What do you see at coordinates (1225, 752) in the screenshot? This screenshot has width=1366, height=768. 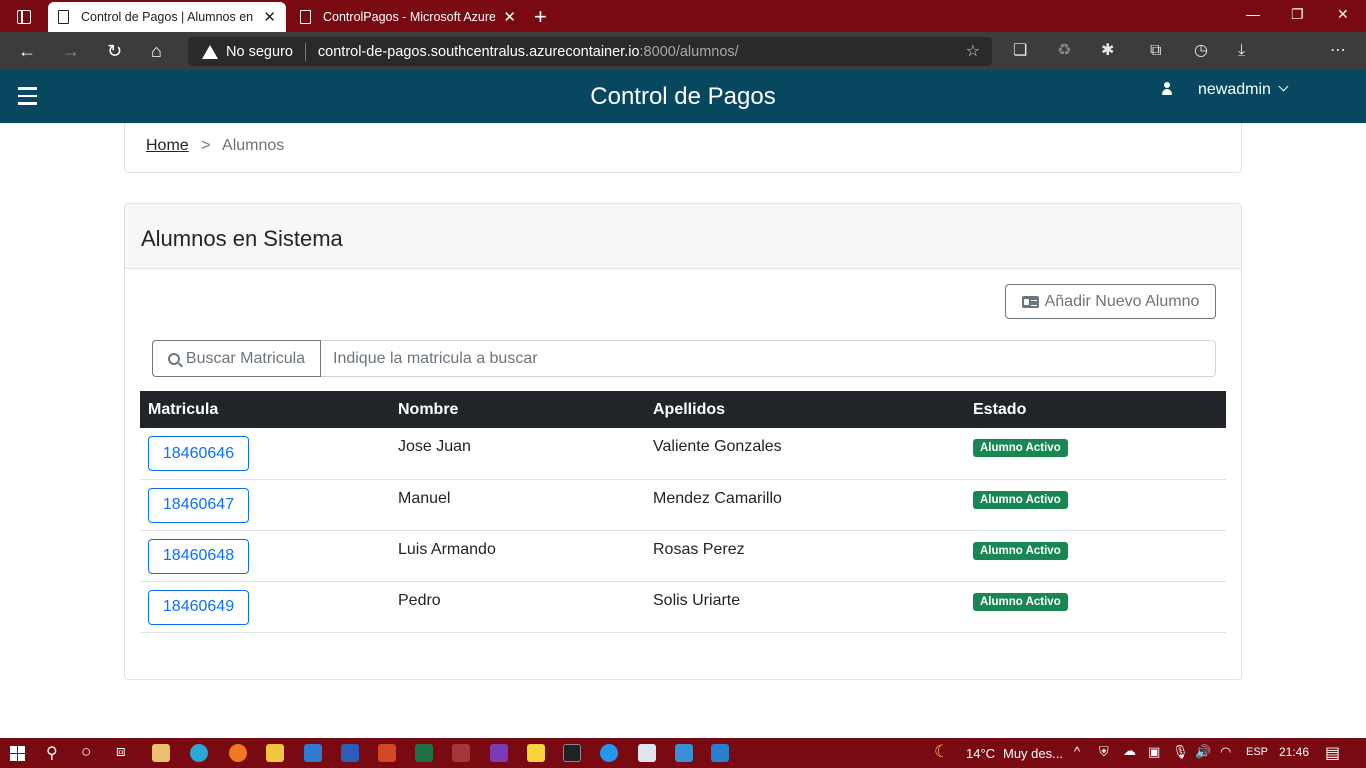 I see `wifi-icon: ◠` at bounding box center [1225, 752].